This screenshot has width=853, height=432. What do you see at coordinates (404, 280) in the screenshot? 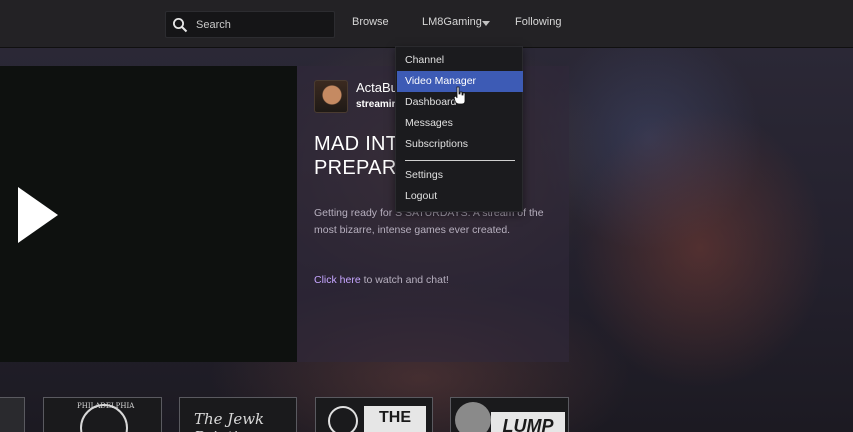
I see `watch-link-rest: to watch and chat!` at bounding box center [404, 280].